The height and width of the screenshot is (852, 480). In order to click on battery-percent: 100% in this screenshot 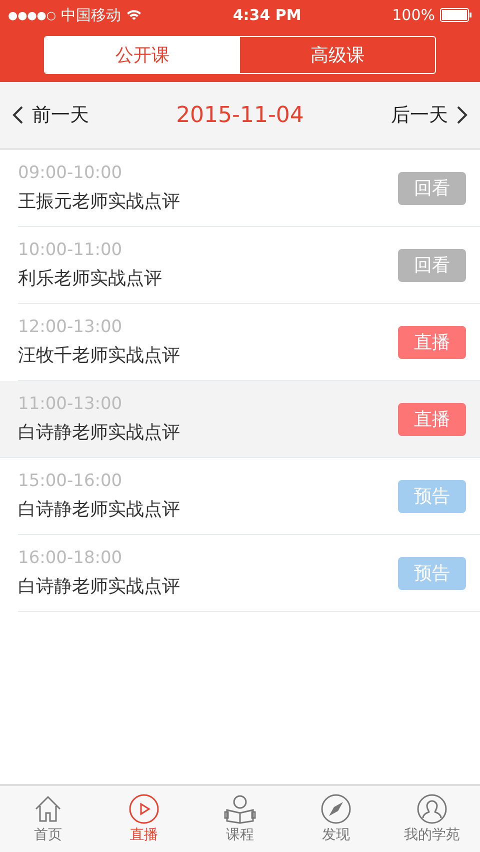, I will do `click(413, 15)`.